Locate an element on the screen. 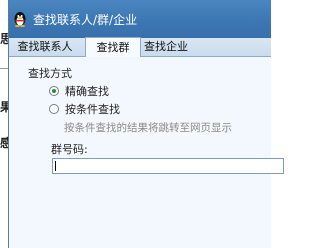 This screenshot has width=320, height=248. tab-bar: 查找联系人 查找群 查找企业 is located at coordinates (140, 47).